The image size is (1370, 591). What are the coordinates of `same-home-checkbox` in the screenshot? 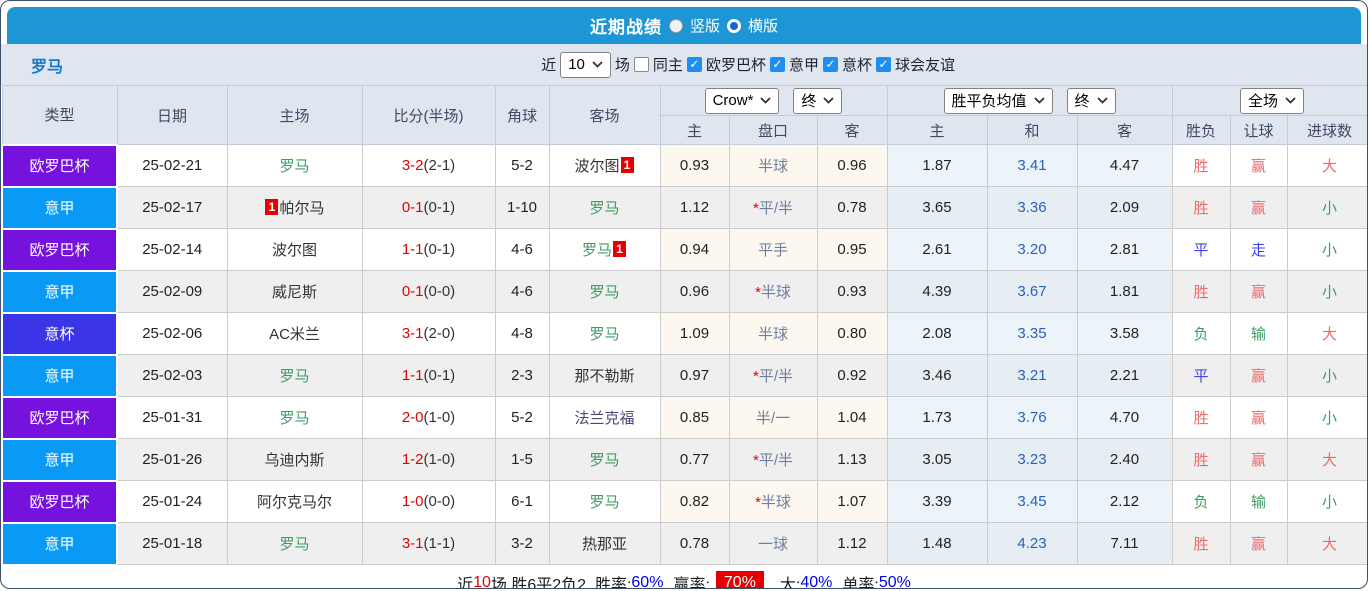 It's located at (641, 64).